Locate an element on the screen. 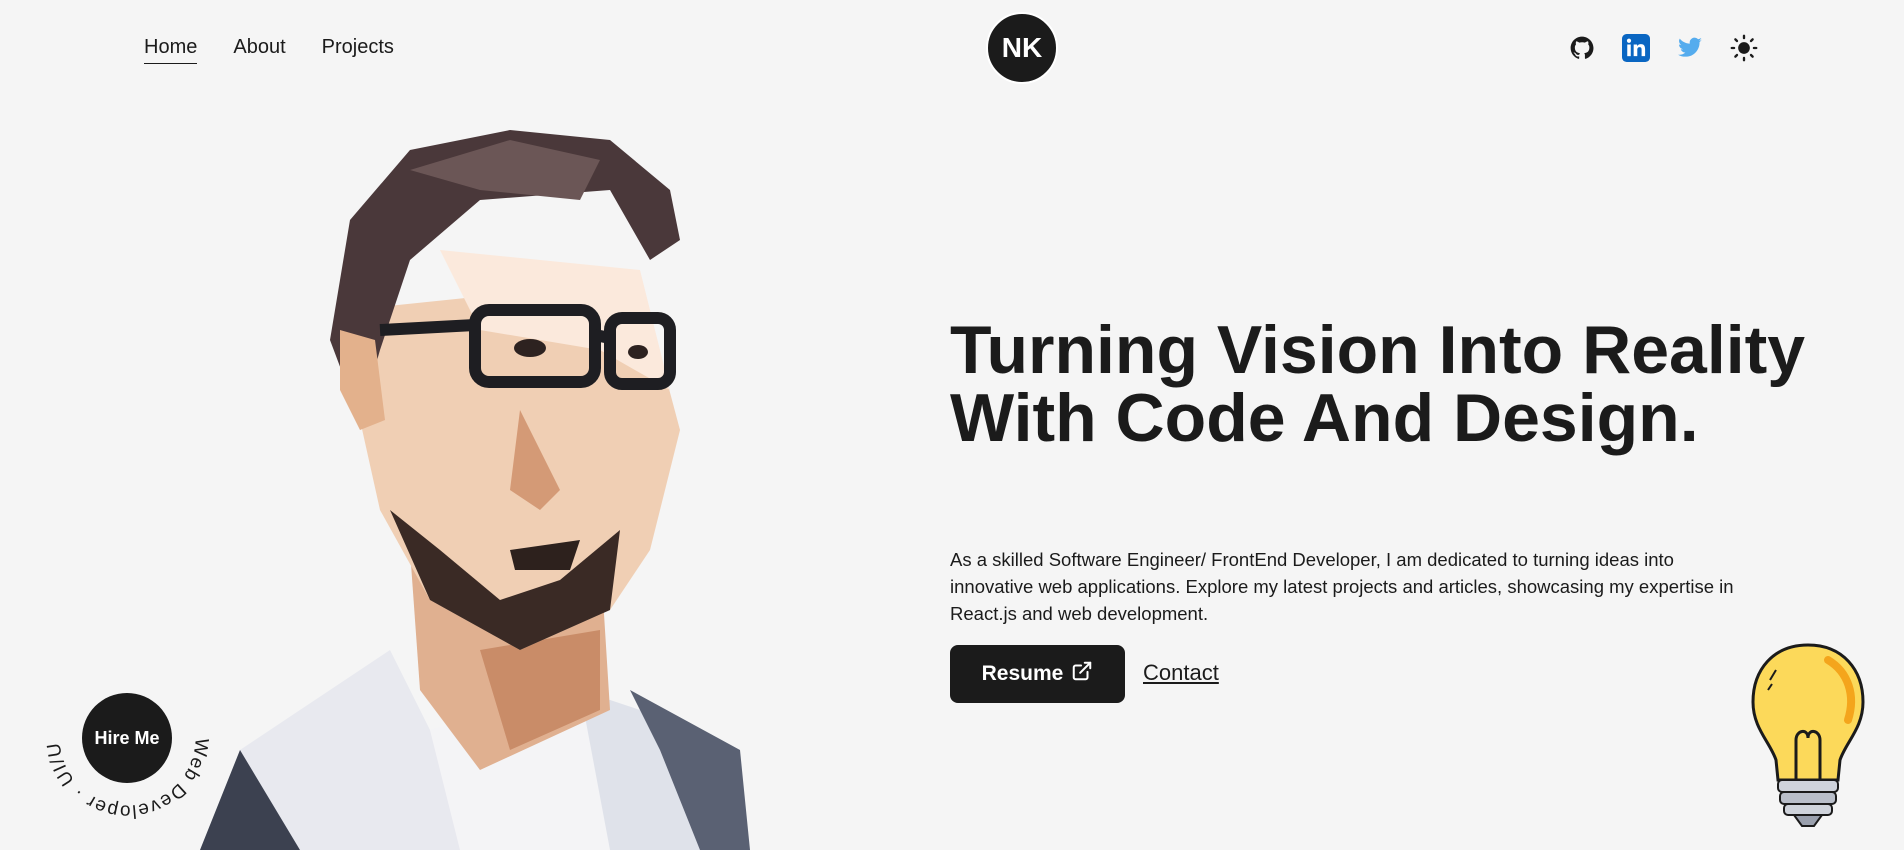  lightbulb-icon is located at coordinates (1808, 735).